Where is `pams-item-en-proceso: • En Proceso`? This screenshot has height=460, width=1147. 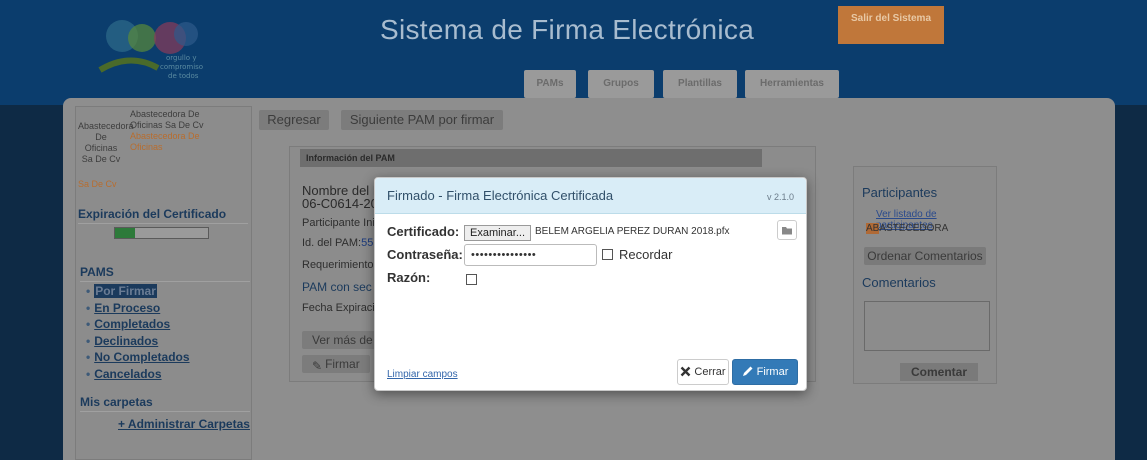
pams-item-en-proceso: • En Proceso is located at coordinates (138, 308).